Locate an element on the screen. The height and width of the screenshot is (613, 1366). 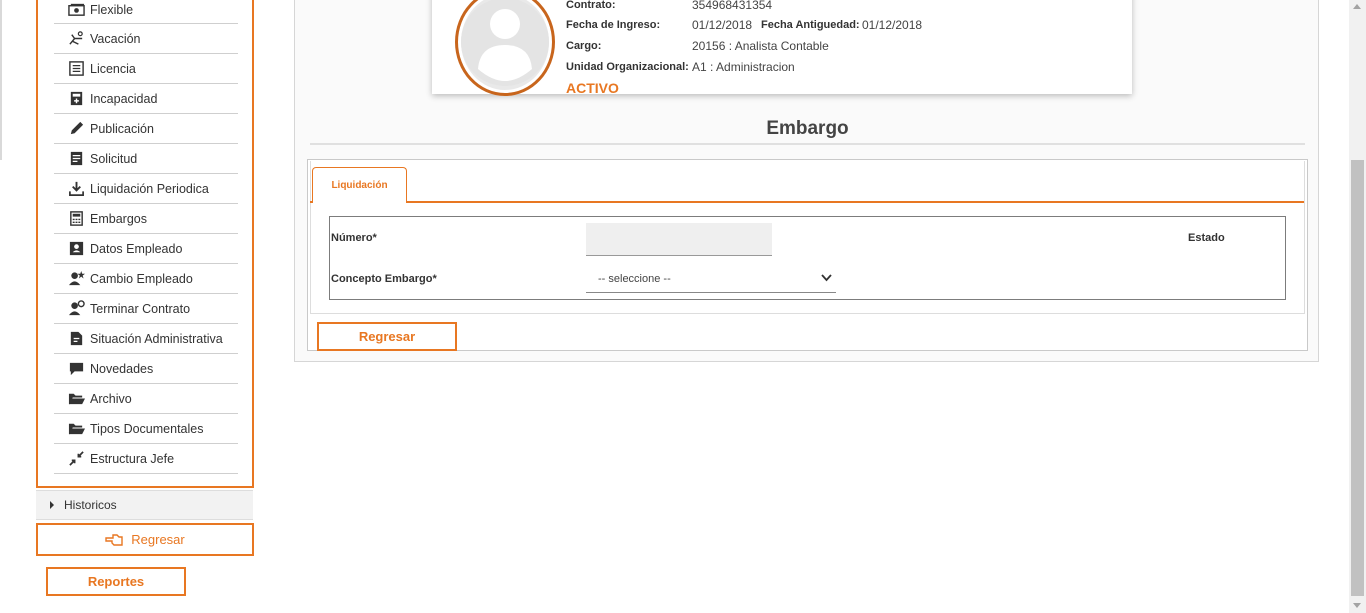
calculator-icon is located at coordinates (76, 219).